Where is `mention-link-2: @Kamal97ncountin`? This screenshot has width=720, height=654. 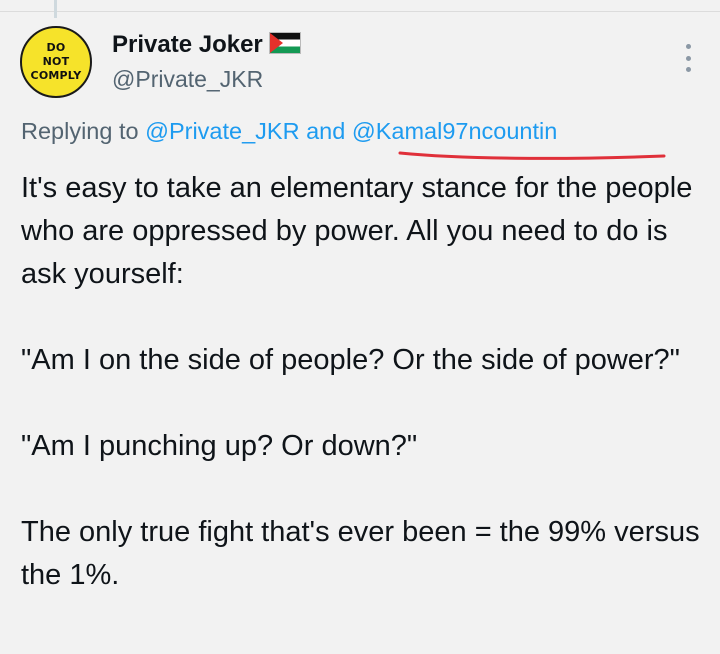 mention-link-2: @Kamal97ncountin is located at coordinates (454, 131).